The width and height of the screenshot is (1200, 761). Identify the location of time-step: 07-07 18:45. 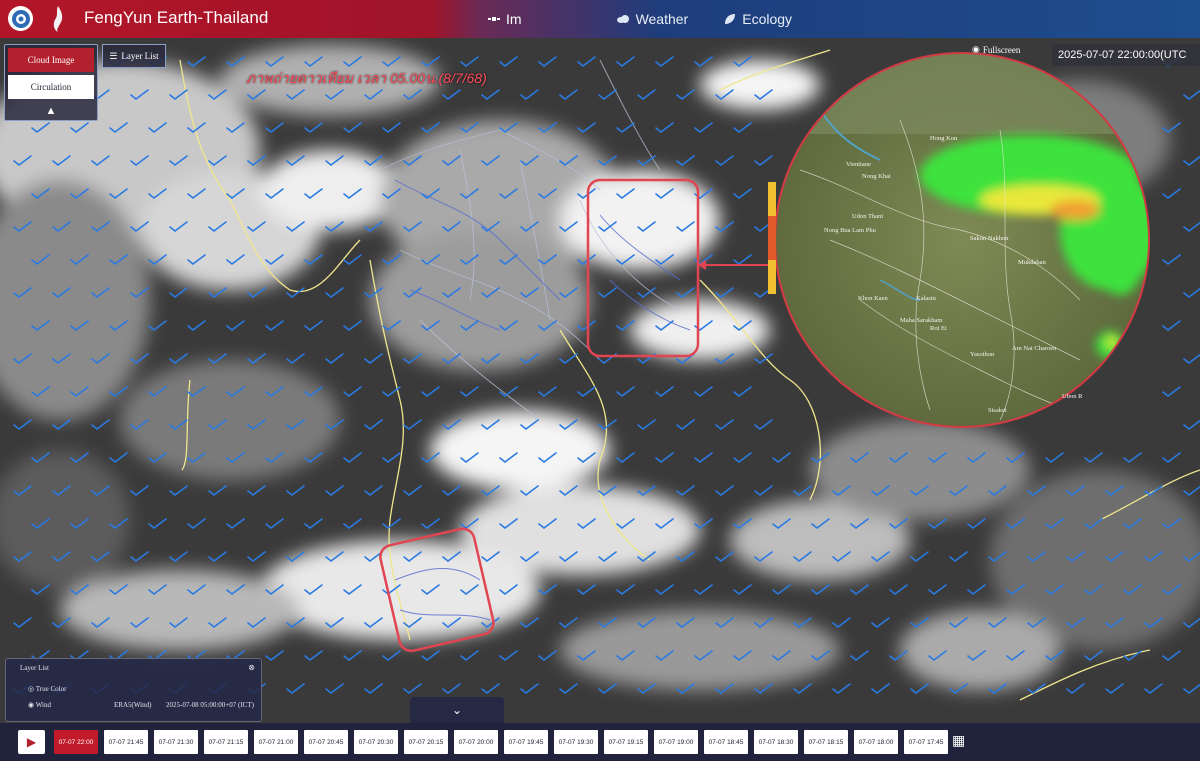
(726, 742).